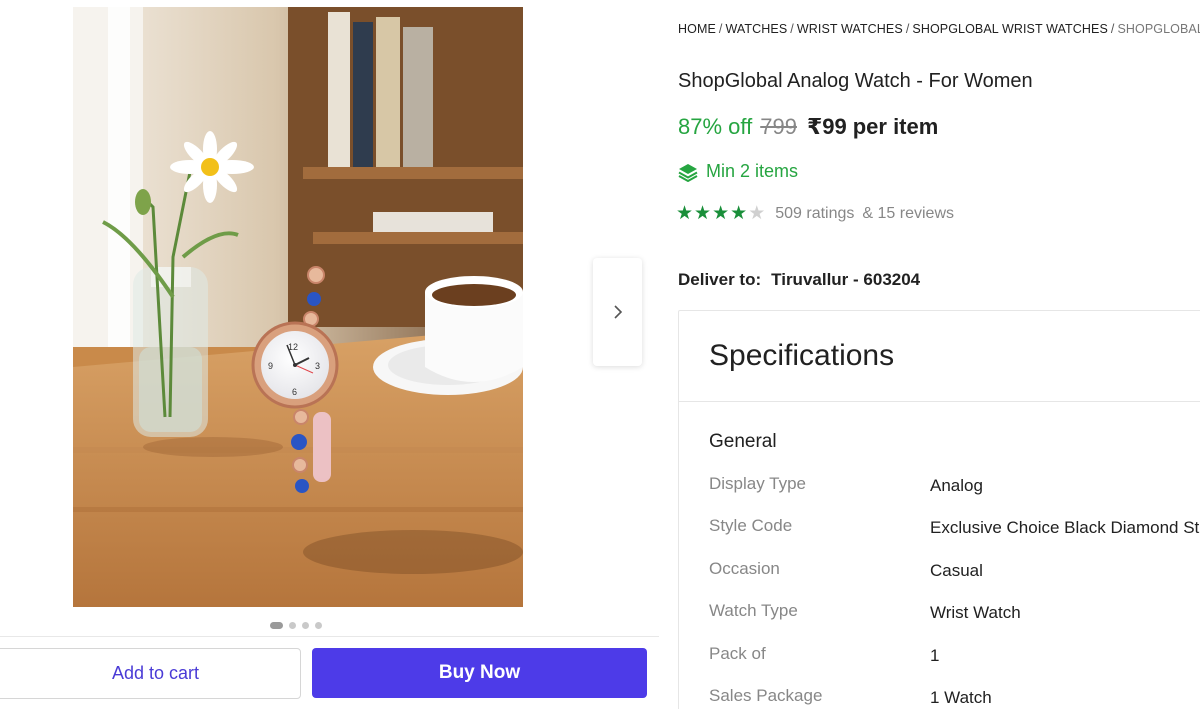  What do you see at coordinates (939, 356) in the screenshot?
I see `specifications-header: Specifications` at bounding box center [939, 356].